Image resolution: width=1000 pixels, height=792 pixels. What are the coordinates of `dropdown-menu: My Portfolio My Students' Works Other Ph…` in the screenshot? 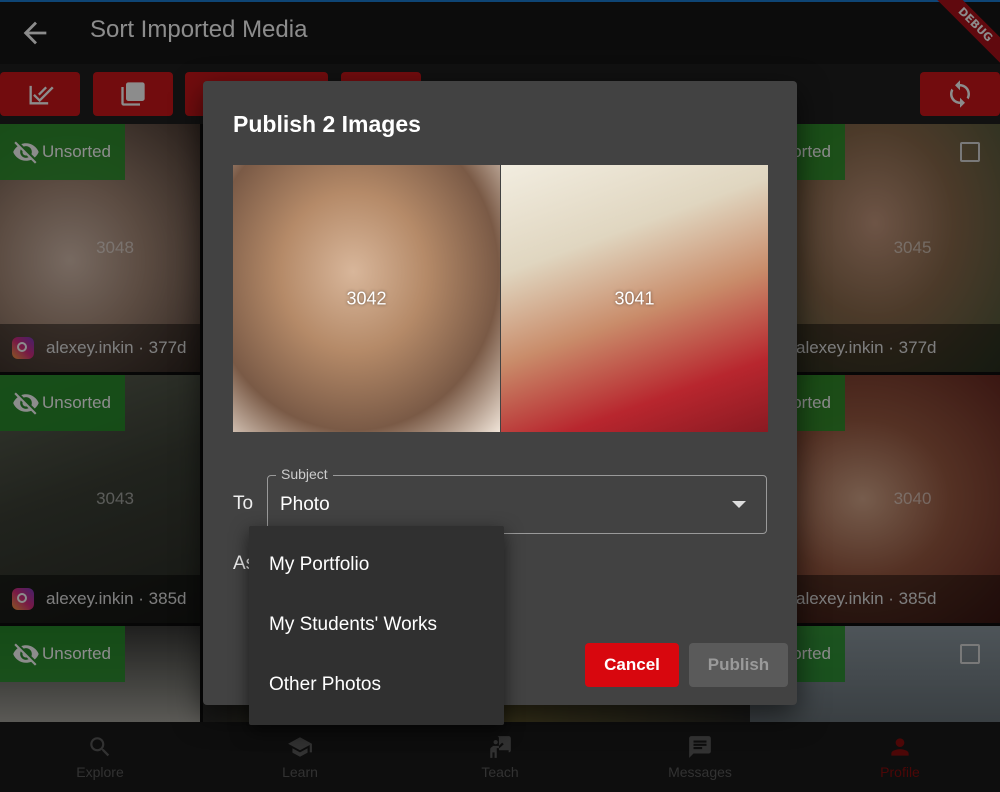 It's located at (376, 625).